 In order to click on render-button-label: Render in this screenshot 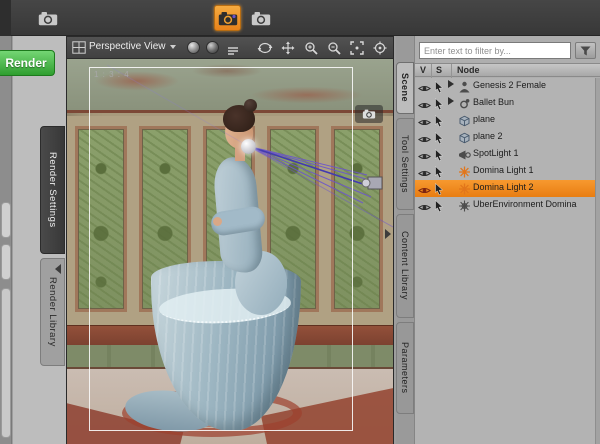, I will do `click(26, 63)`.